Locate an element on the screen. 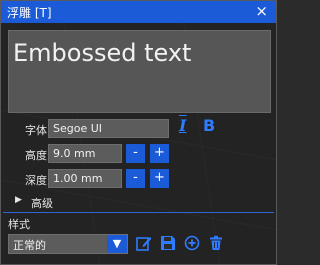 The height and width of the screenshot is (265, 320). style-dropdown: 正常的 ▼ is located at coordinates (68, 244).